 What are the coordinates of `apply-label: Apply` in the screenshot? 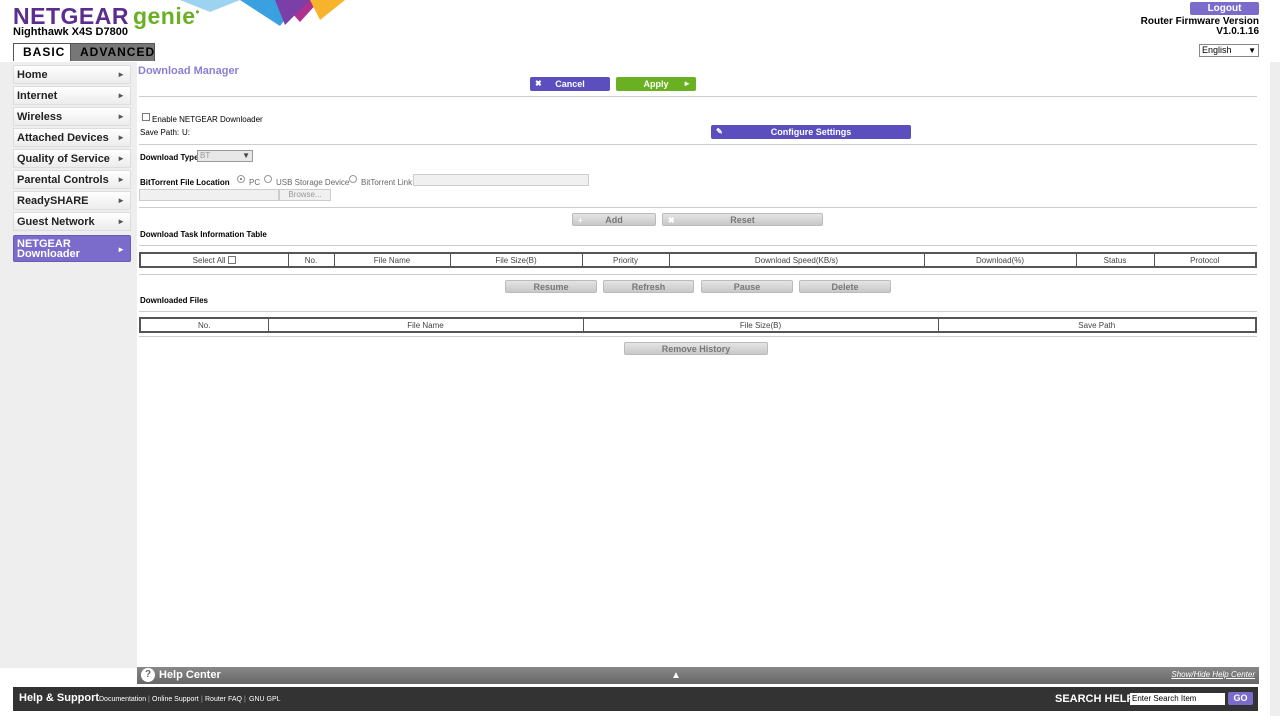 It's located at (656, 84).